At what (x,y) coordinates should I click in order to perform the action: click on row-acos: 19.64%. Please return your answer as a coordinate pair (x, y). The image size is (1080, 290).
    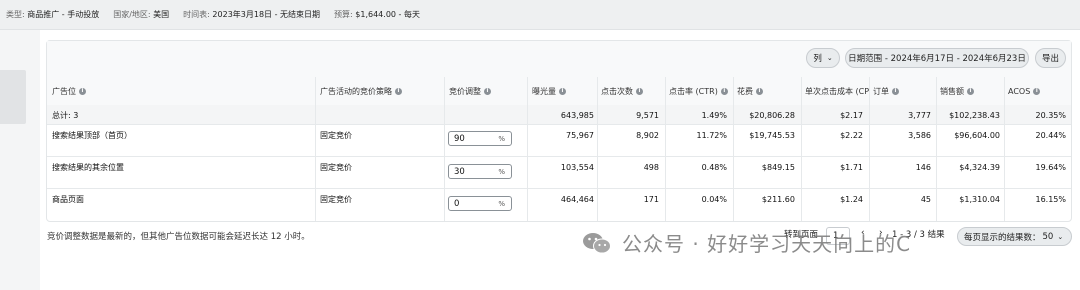
    Looking at the image, I should click on (1050, 167).